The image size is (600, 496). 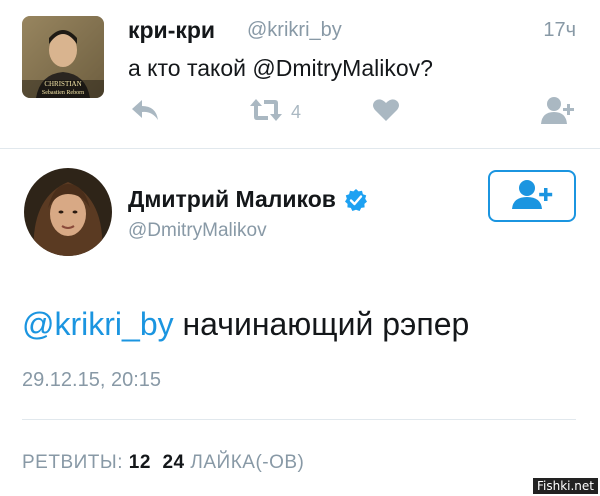 I want to click on tweet-author-name: кри-кри, so click(x=171, y=30).